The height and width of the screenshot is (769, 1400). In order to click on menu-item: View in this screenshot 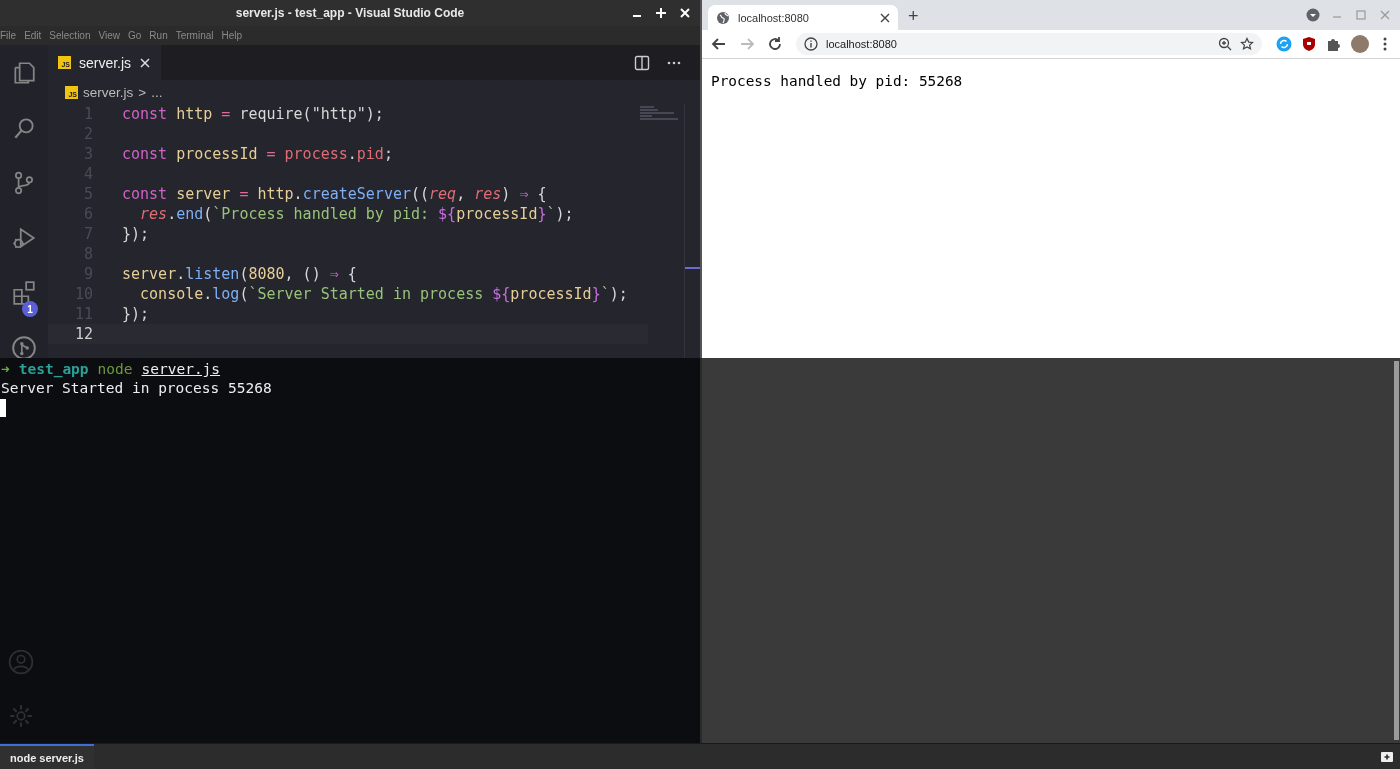, I will do `click(109, 35)`.